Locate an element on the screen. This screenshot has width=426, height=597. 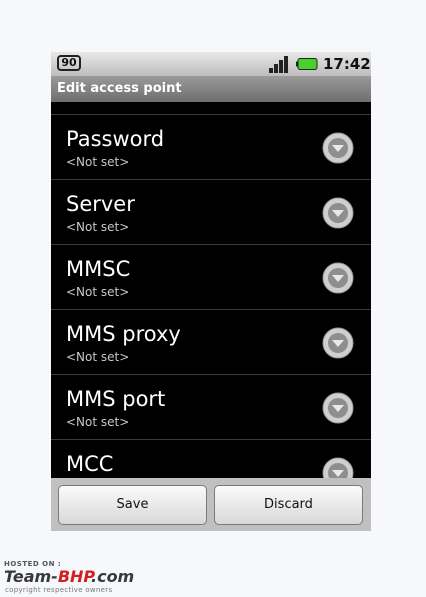
logo-part-team: Team- is located at coordinates (31, 576).